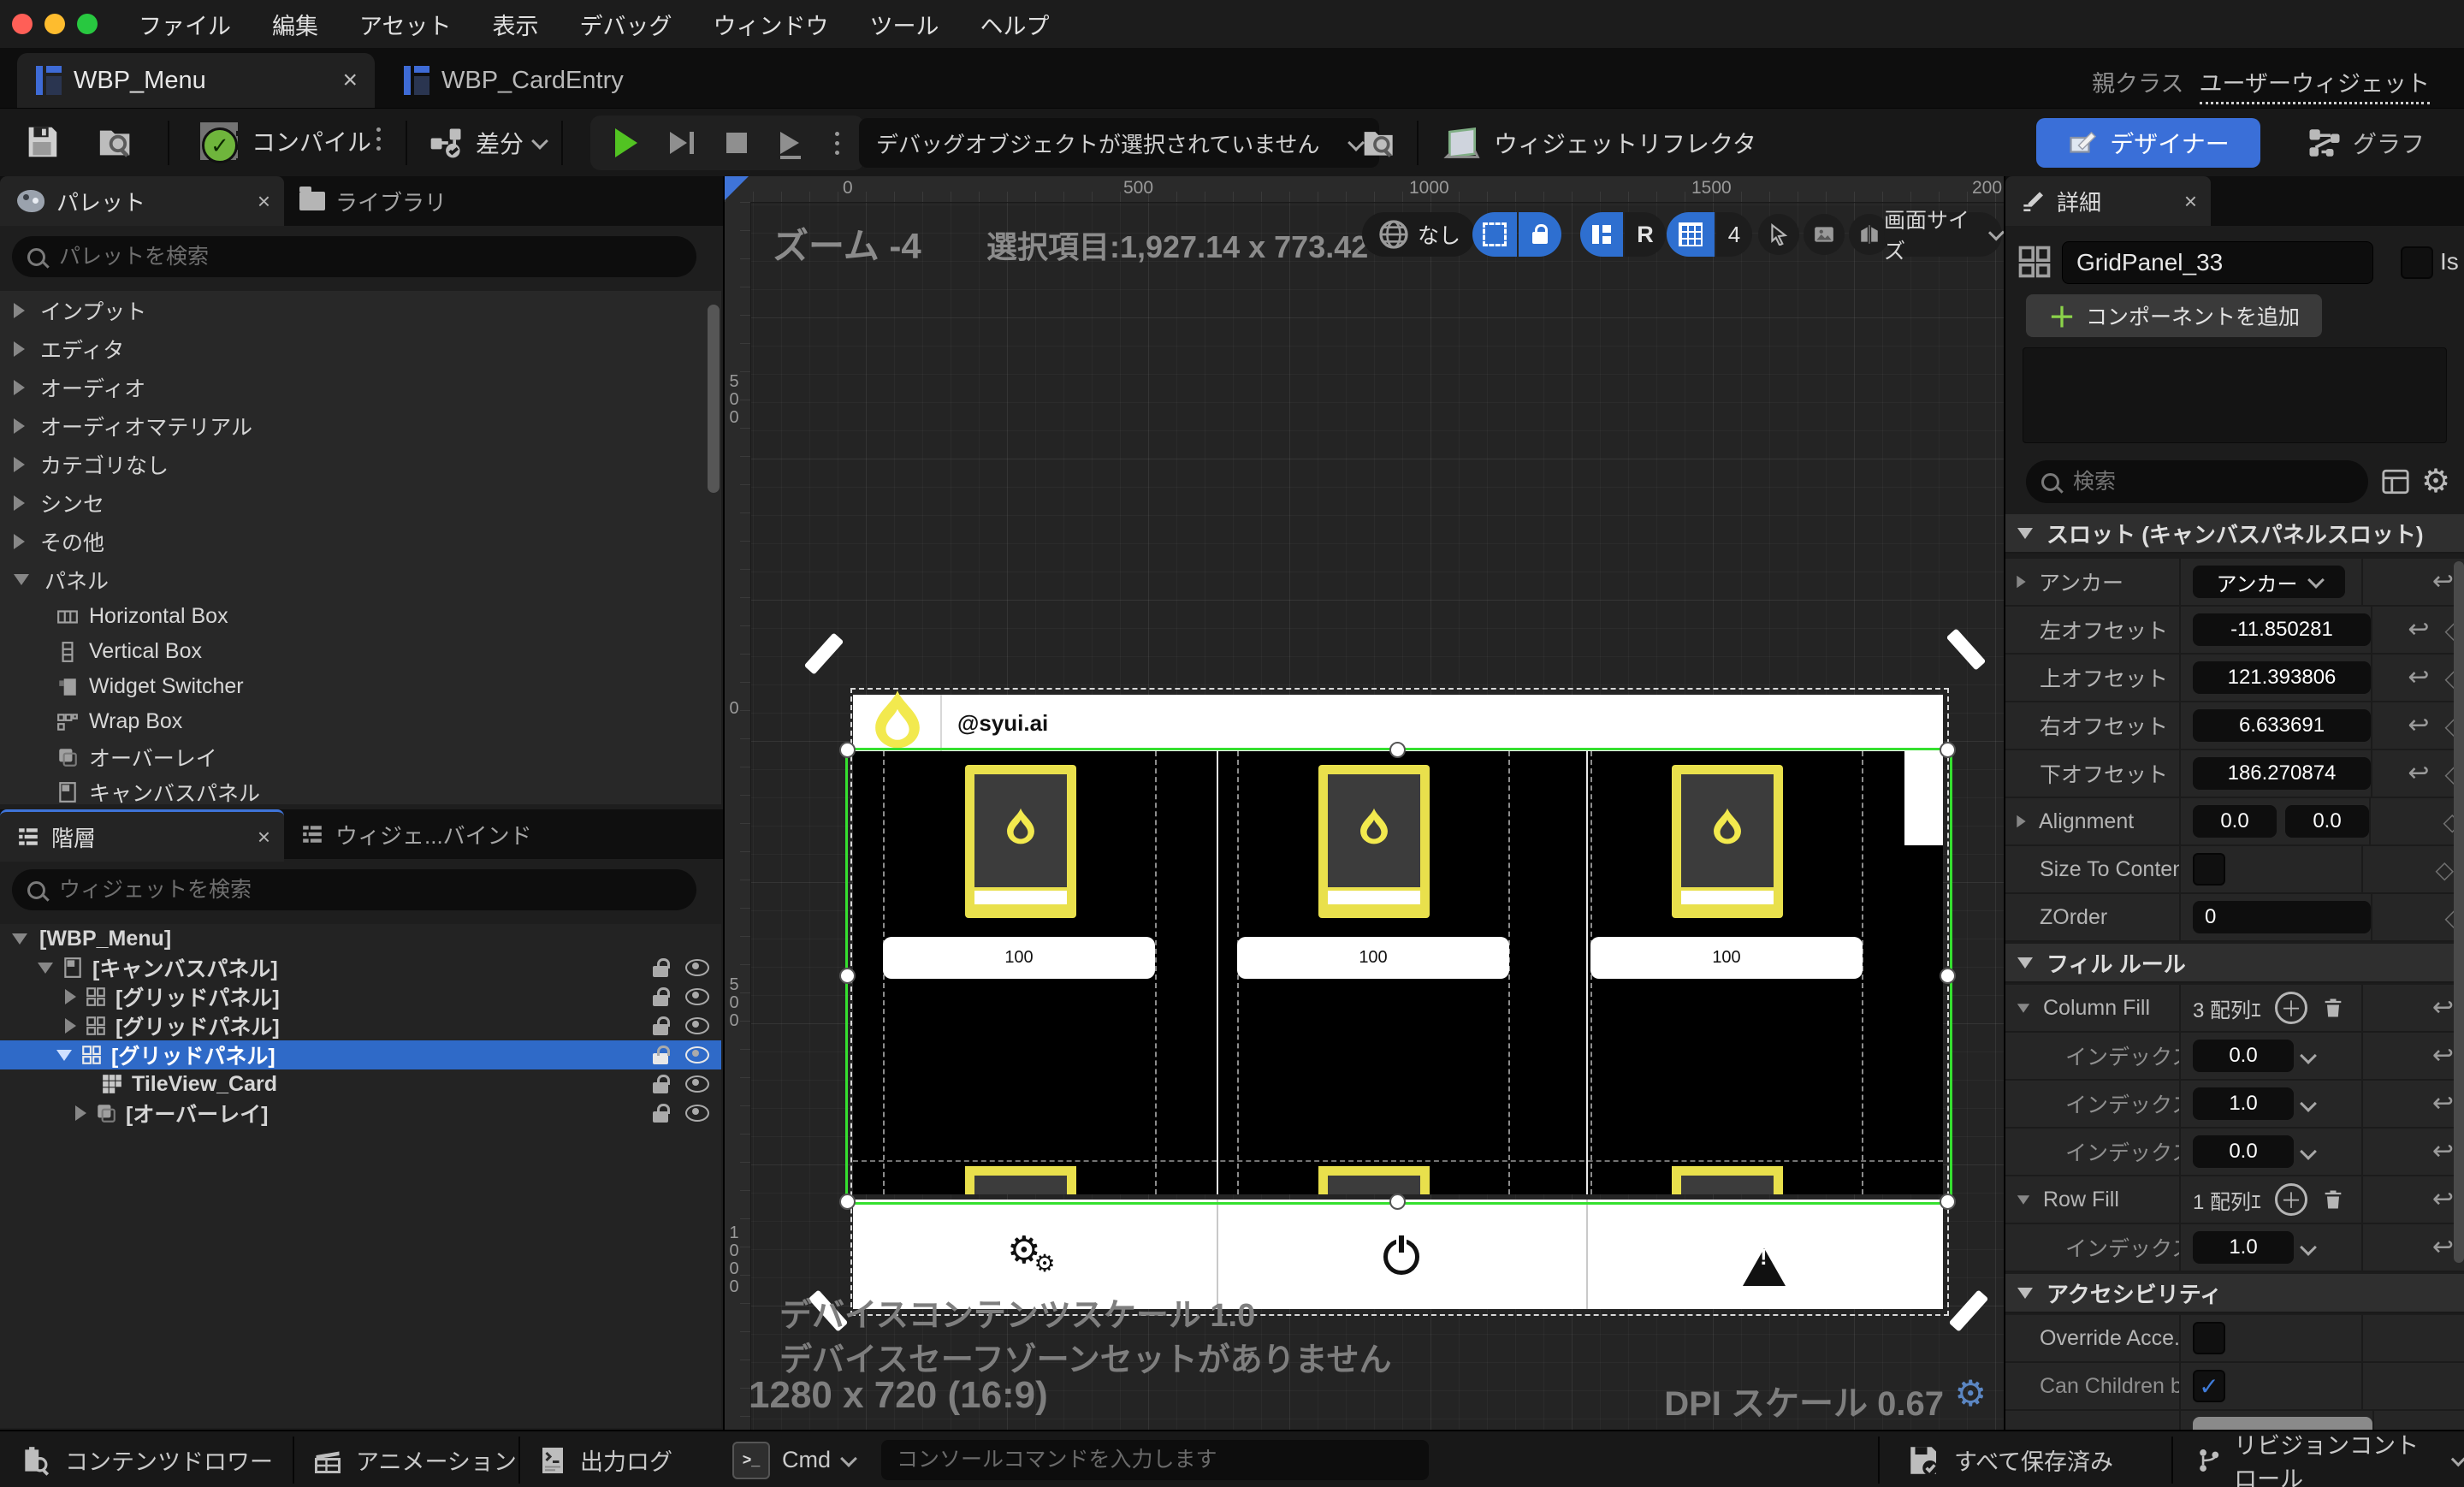  Describe the element at coordinates (284, 142) in the screenshot. I see `compile-button: ✓ コンパイル` at that location.